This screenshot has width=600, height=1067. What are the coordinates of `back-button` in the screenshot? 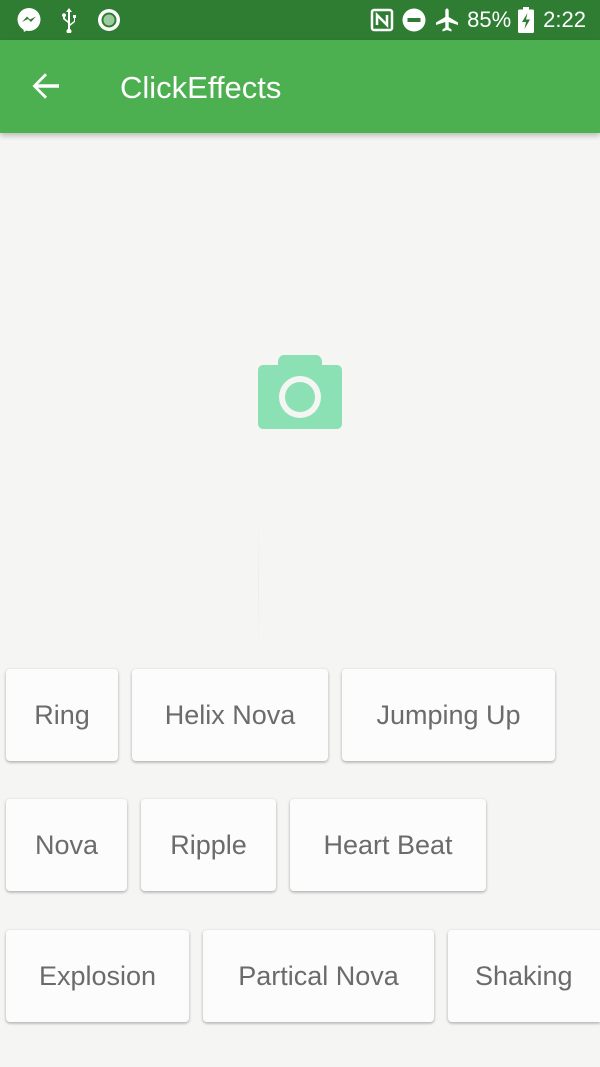 It's located at (46, 88).